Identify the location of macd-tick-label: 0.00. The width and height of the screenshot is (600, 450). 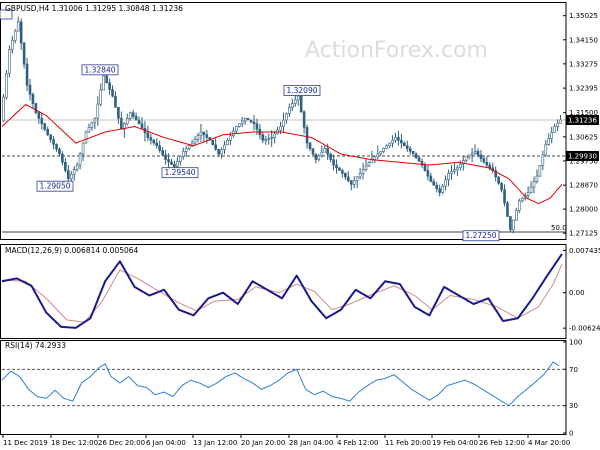
(577, 293).